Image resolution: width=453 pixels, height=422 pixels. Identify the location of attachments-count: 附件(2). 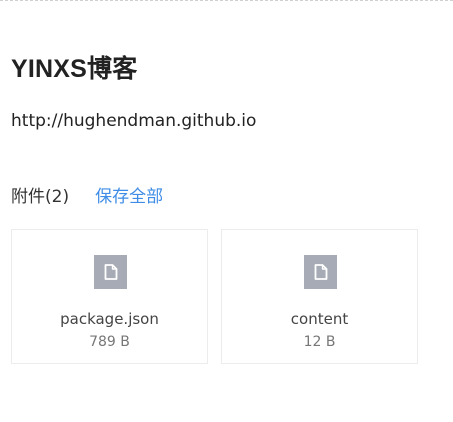
(40, 196).